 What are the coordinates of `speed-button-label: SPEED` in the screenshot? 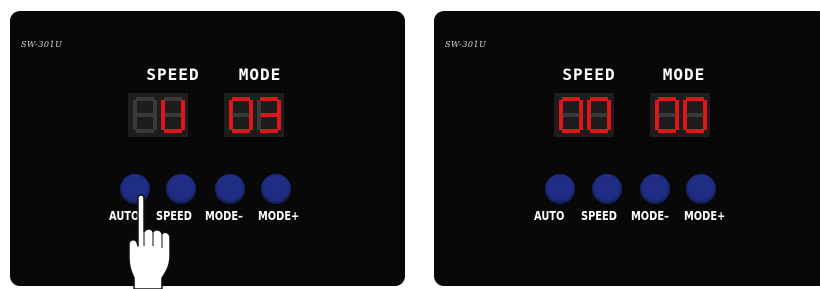 It's located at (599, 216).